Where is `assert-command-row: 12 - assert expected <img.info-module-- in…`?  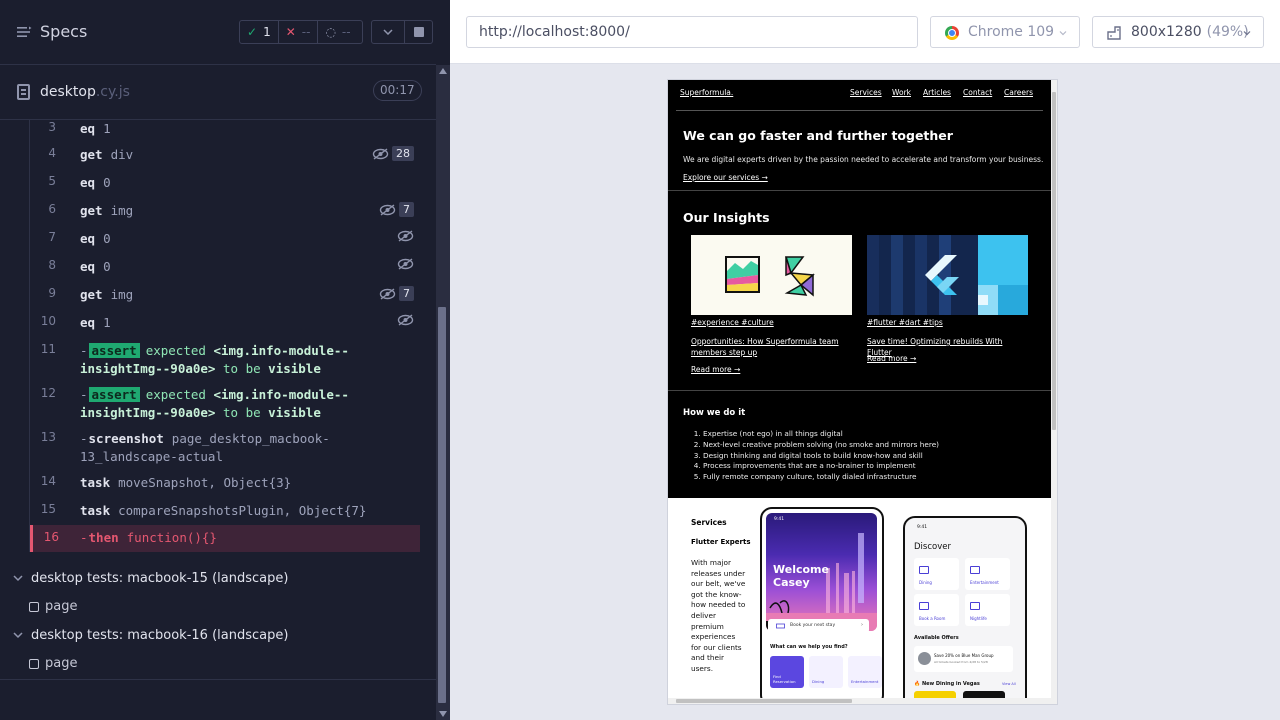 assert-command-row: 12 - assert expected <img.info-module-- in… is located at coordinates (225, 404).